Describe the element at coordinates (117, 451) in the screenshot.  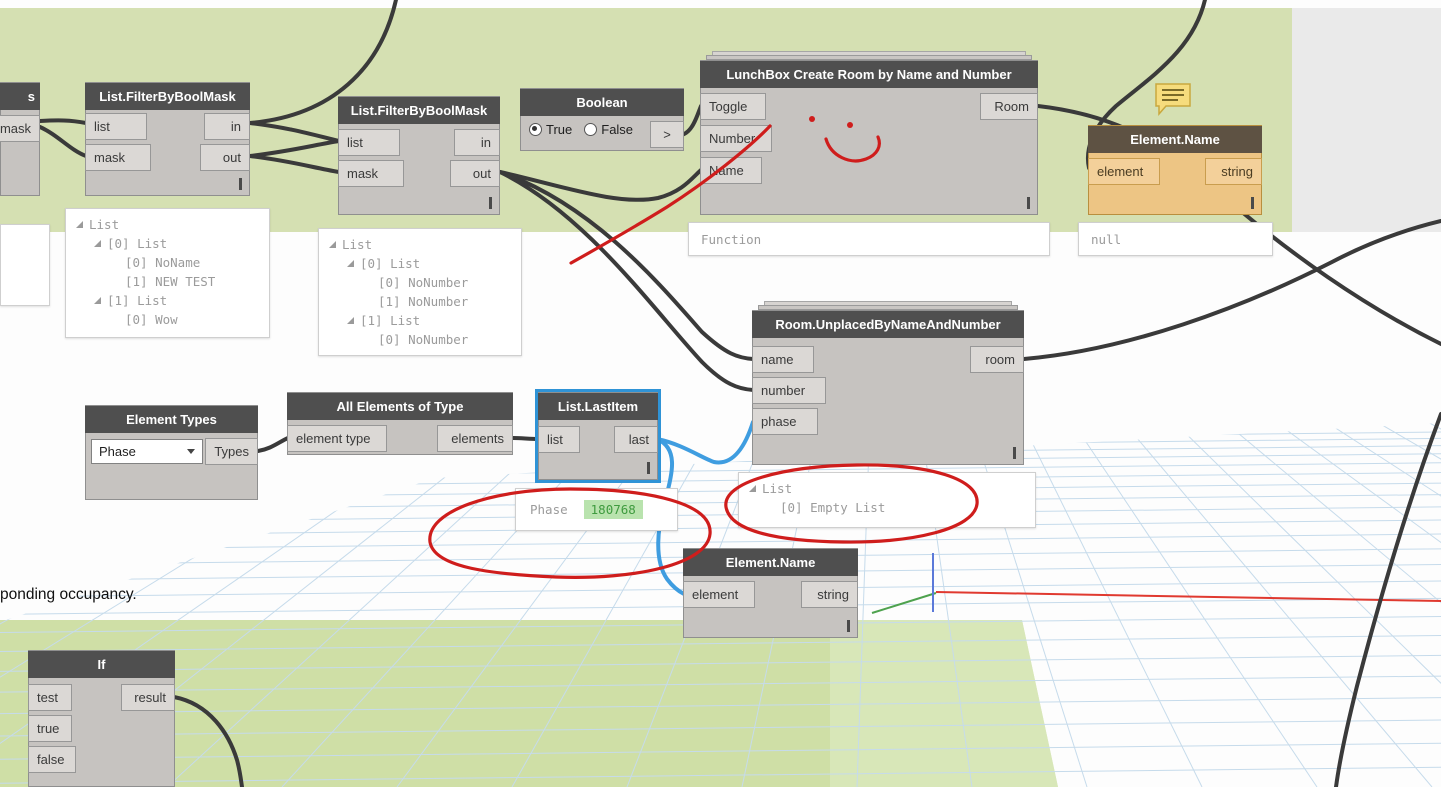
I see `dropdown-value: Phase` at that location.